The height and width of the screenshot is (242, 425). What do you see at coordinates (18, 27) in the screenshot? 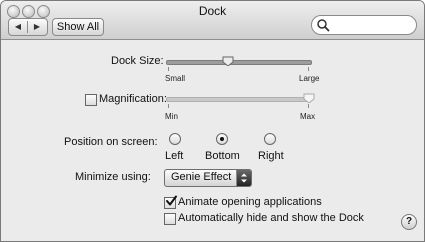
I see `back-button: ◀` at bounding box center [18, 27].